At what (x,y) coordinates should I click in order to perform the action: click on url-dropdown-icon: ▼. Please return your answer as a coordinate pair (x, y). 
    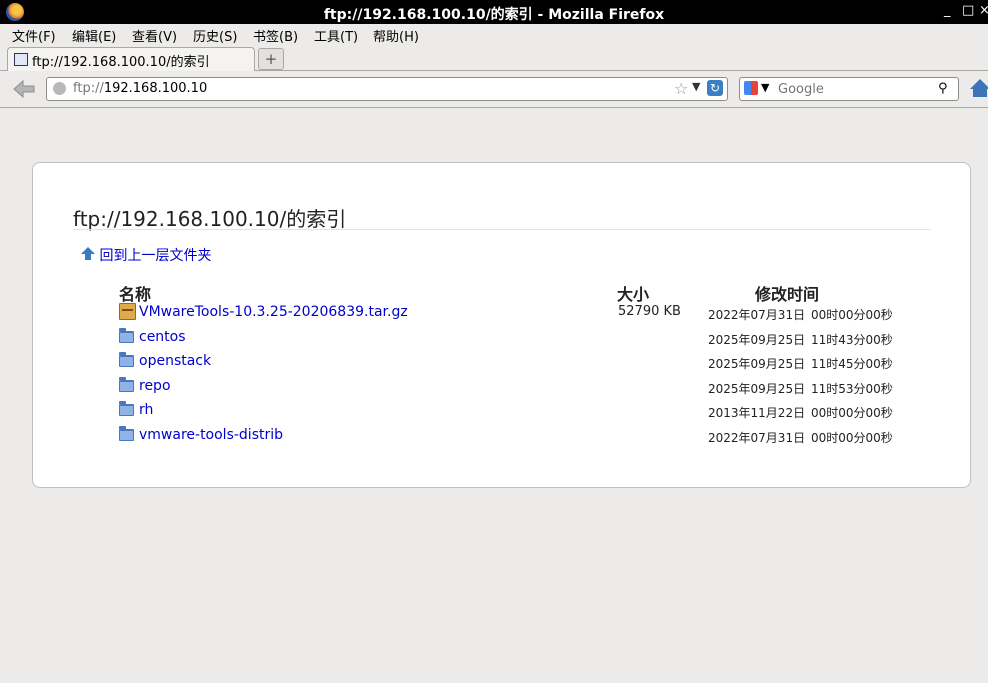
    Looking at the image, I should click on (696, 86).